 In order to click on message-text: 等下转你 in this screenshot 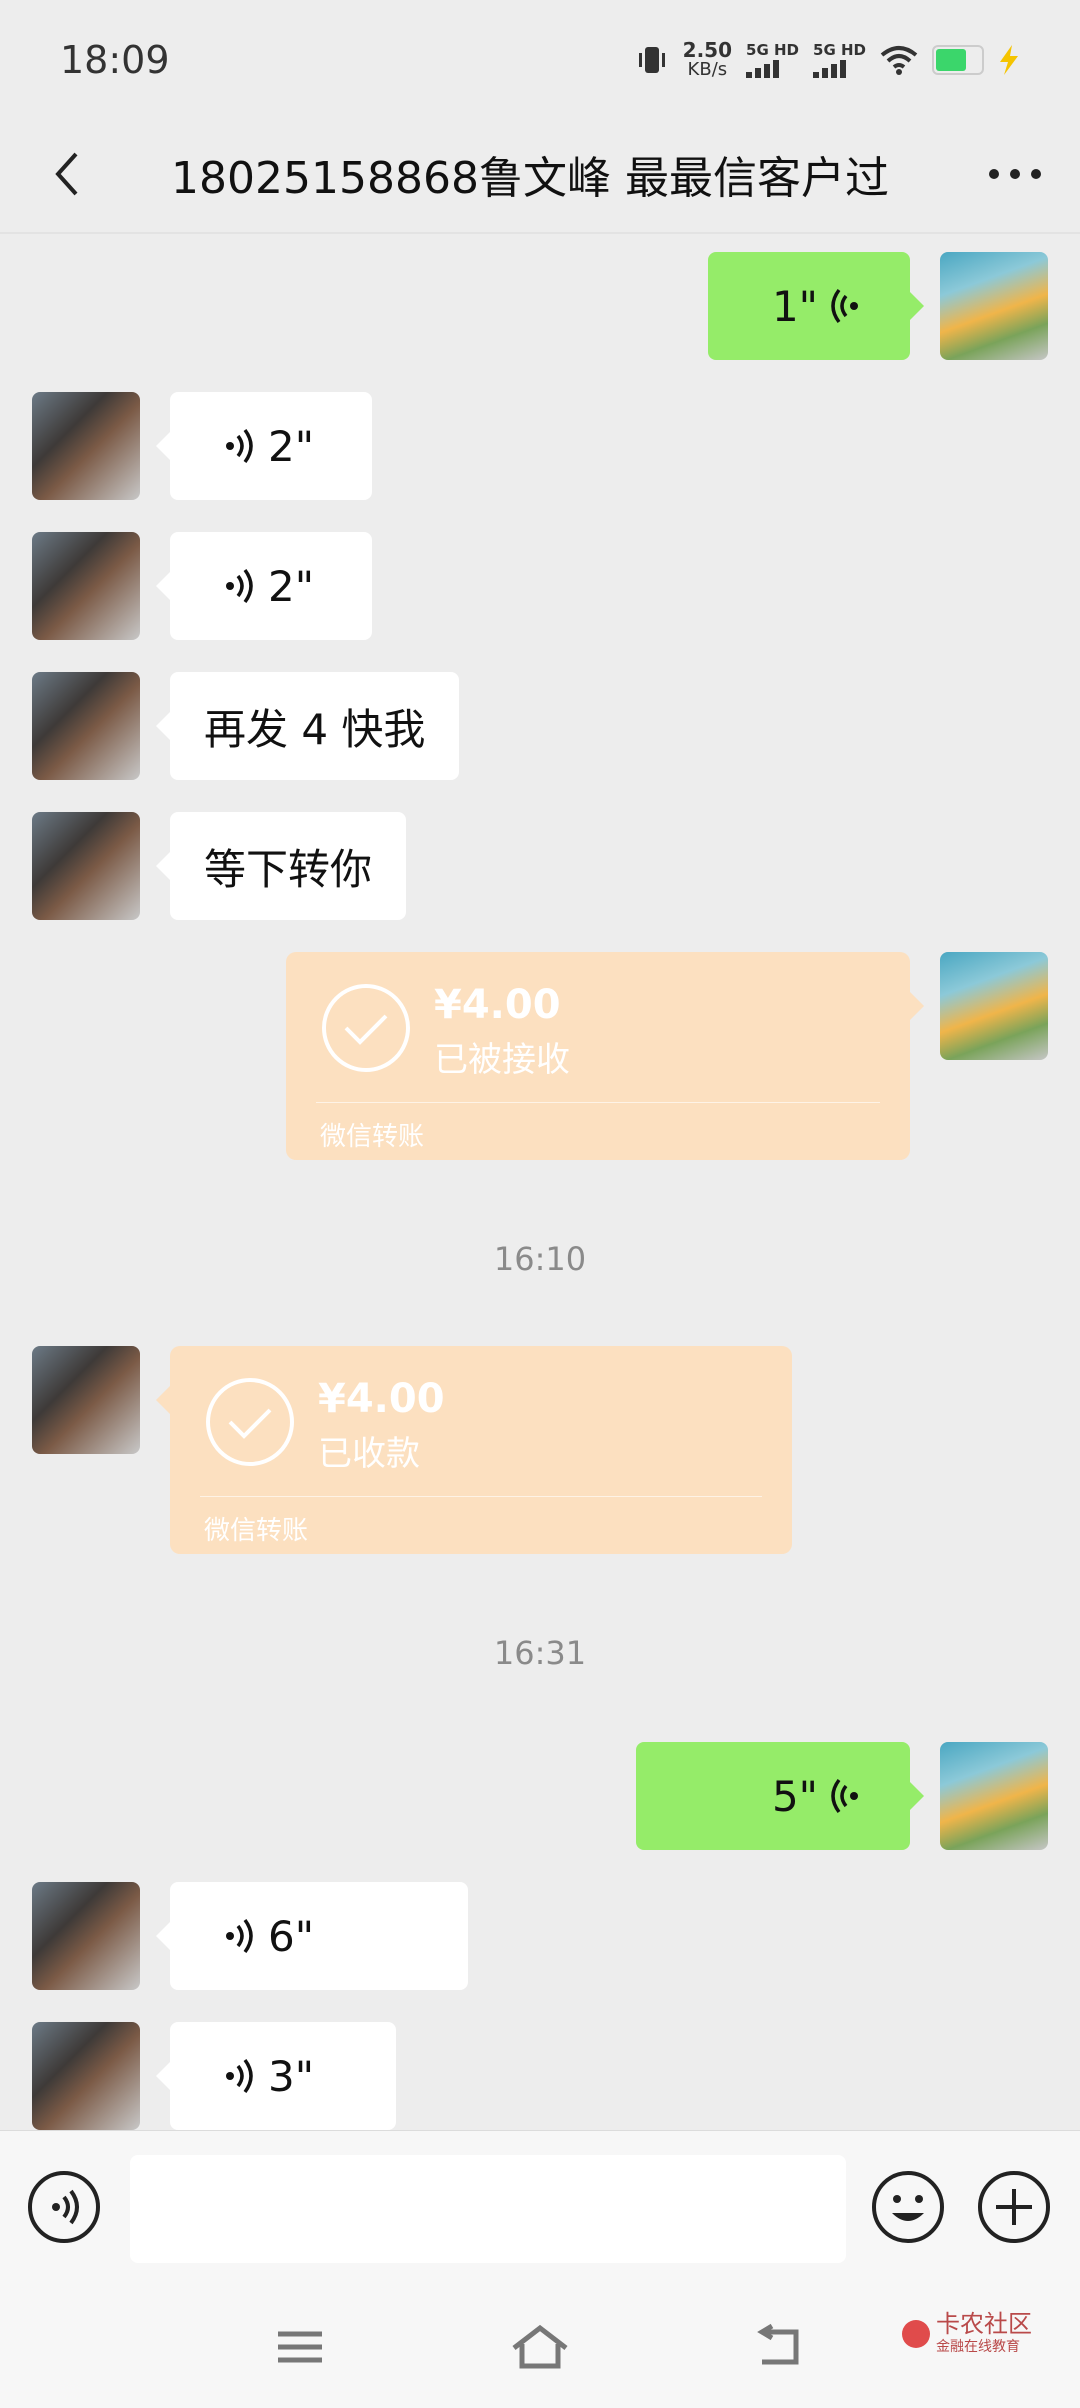, I will do `click(288, 869)`.